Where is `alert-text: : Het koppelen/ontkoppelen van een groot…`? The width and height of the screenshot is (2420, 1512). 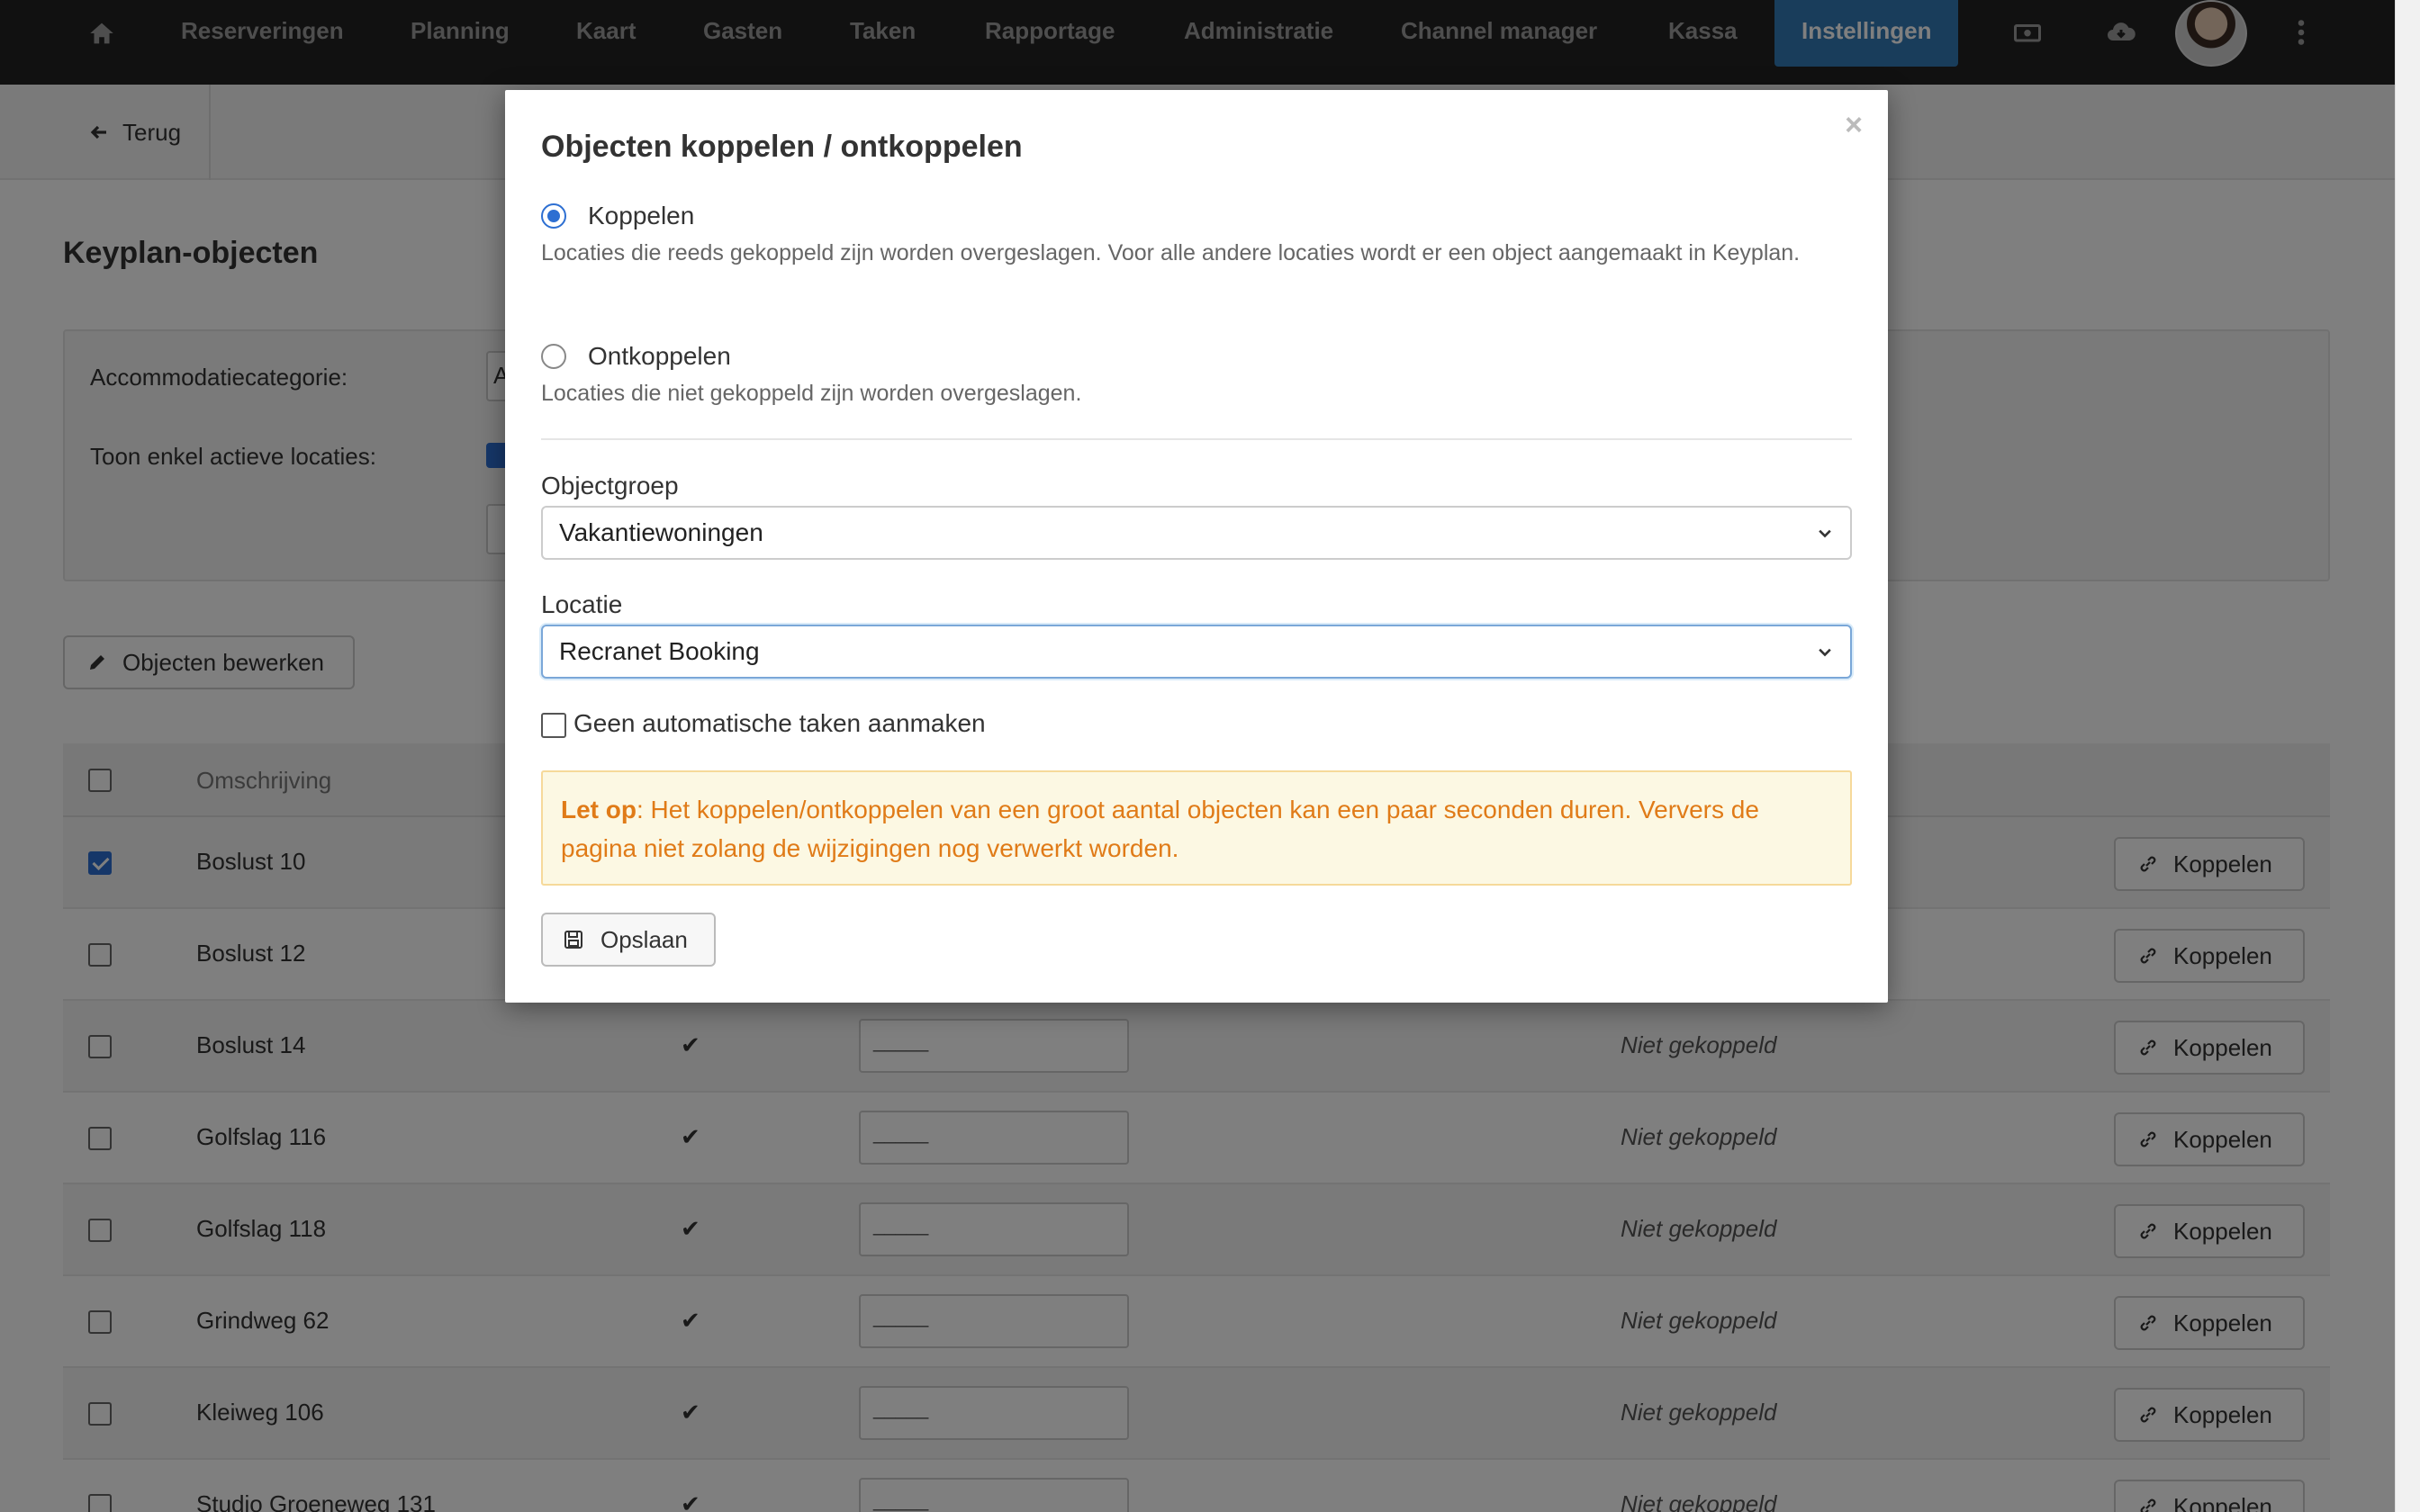 alert-text: : Het koppelen/ontkoppelen van een groot… is located at coordinates (1160, 829).